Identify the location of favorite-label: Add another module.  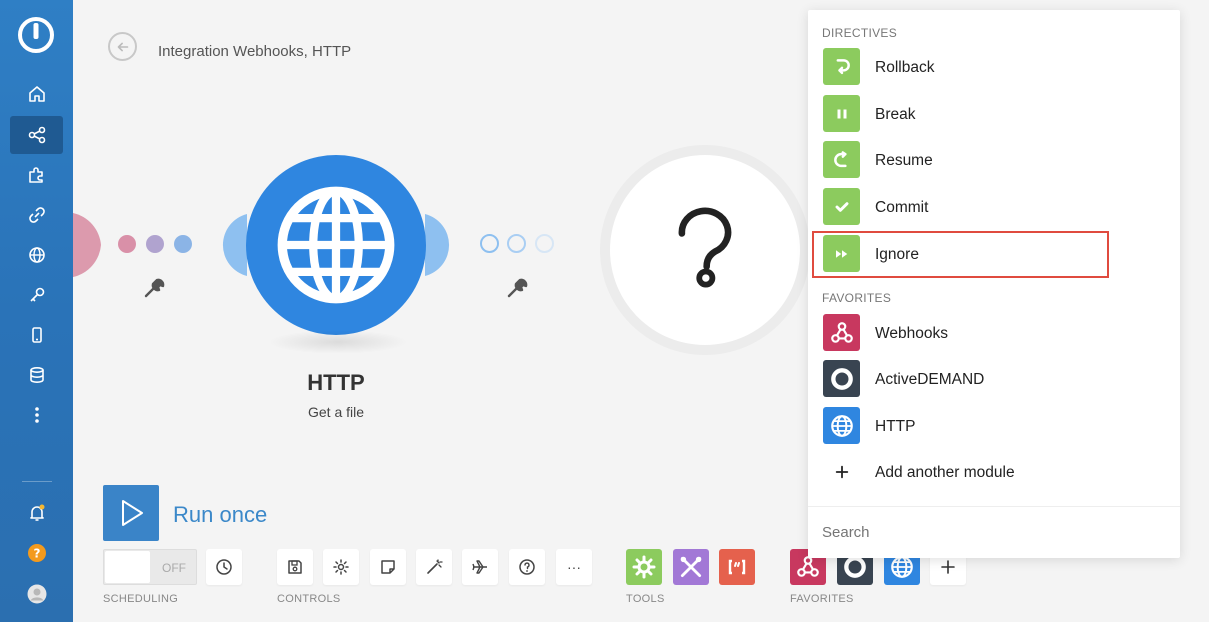
(945, 472).